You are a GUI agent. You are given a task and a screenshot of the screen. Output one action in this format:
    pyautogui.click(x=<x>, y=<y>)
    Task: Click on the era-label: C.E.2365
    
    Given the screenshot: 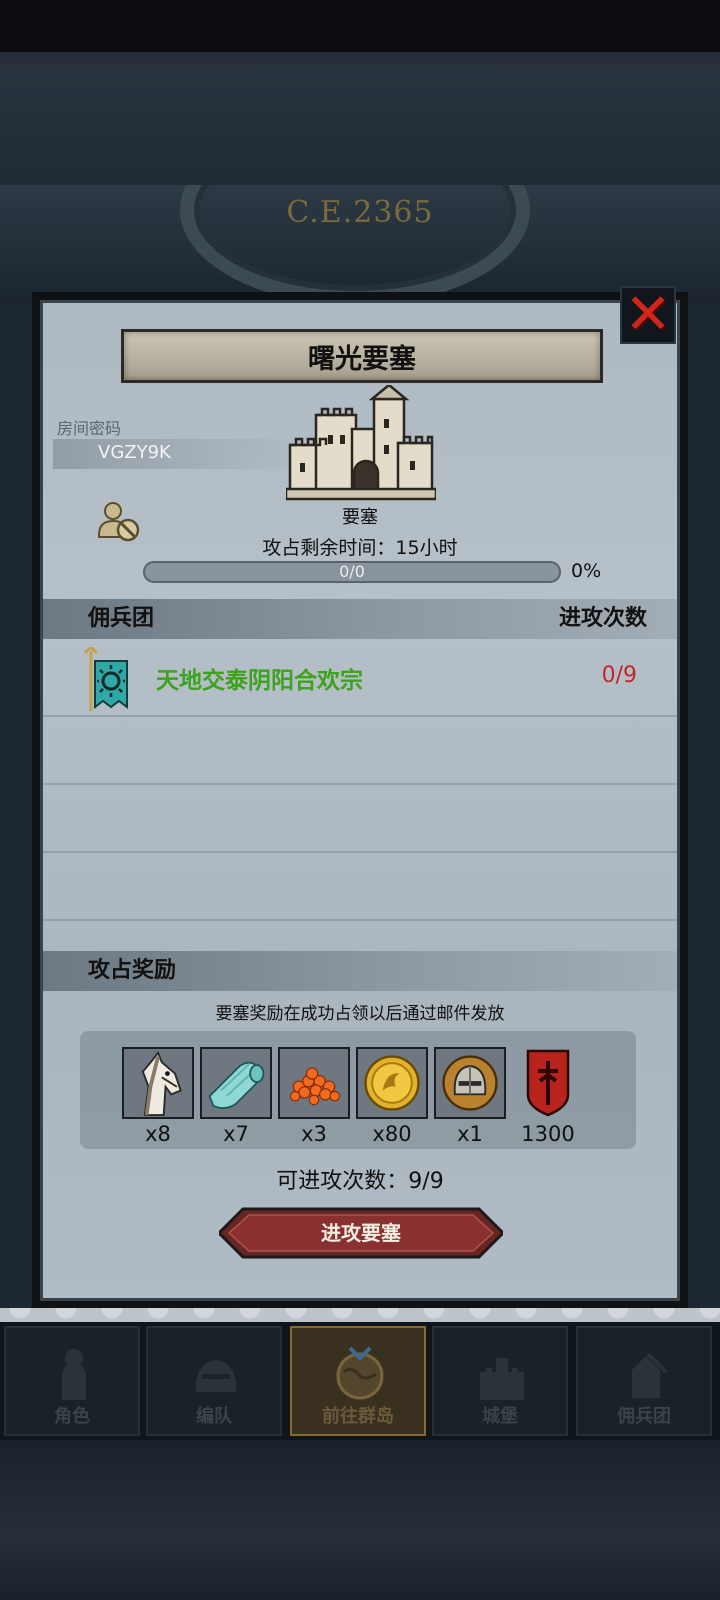 What is the action you would take?
    pyautogui.click(x=360, y=212)
    